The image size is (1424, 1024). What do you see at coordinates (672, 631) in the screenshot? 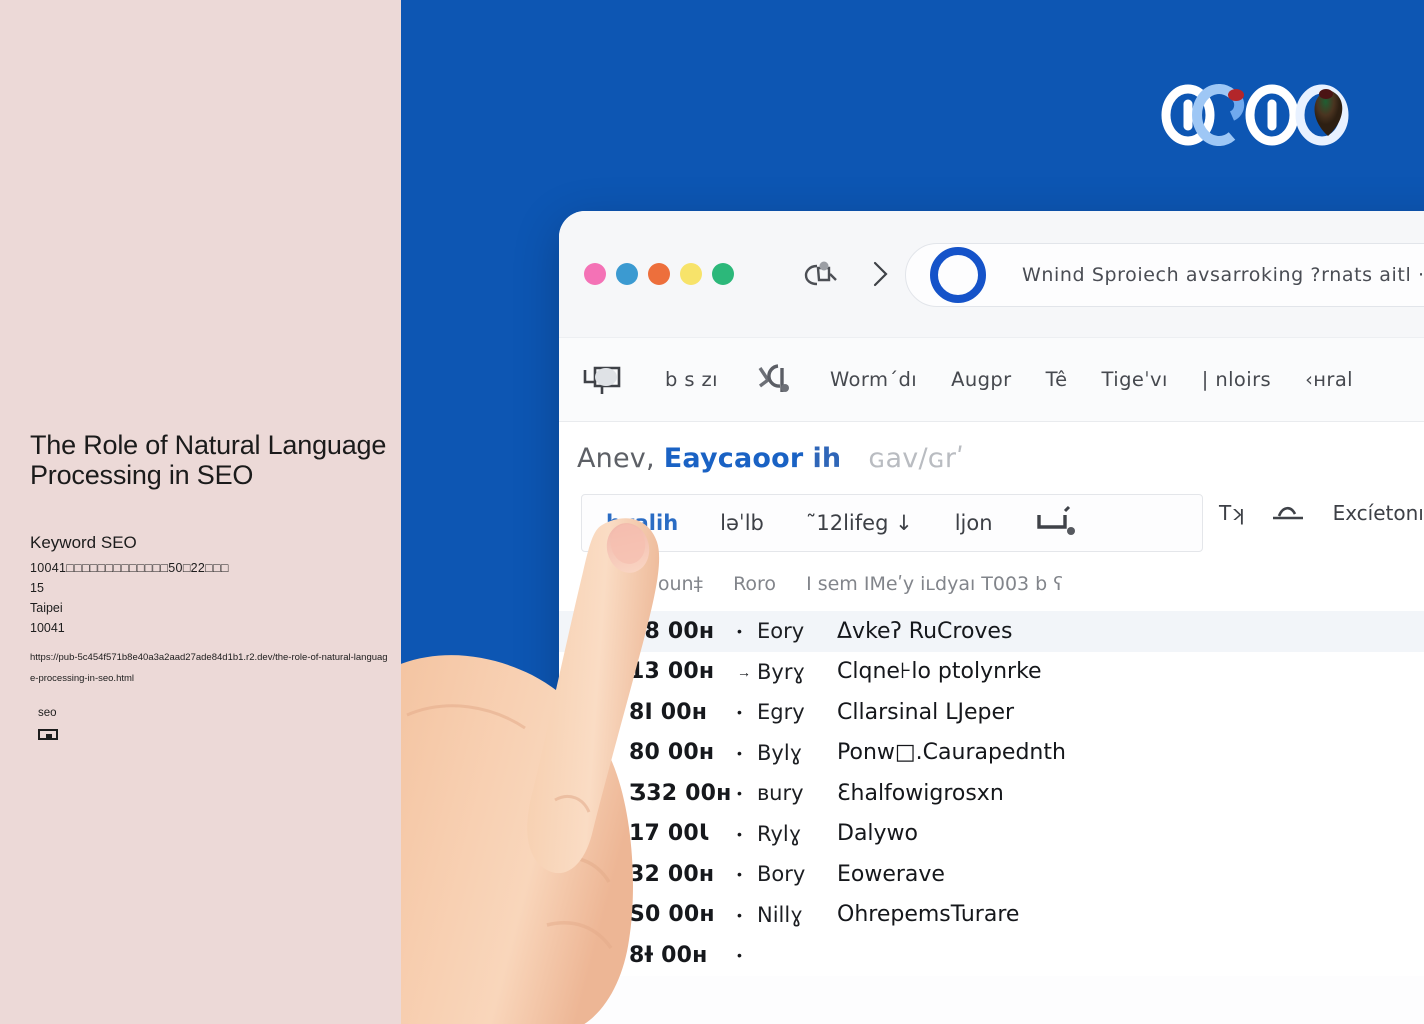
I see `cell-volume: 68 00ʜ` at bounding box center [672, 631].